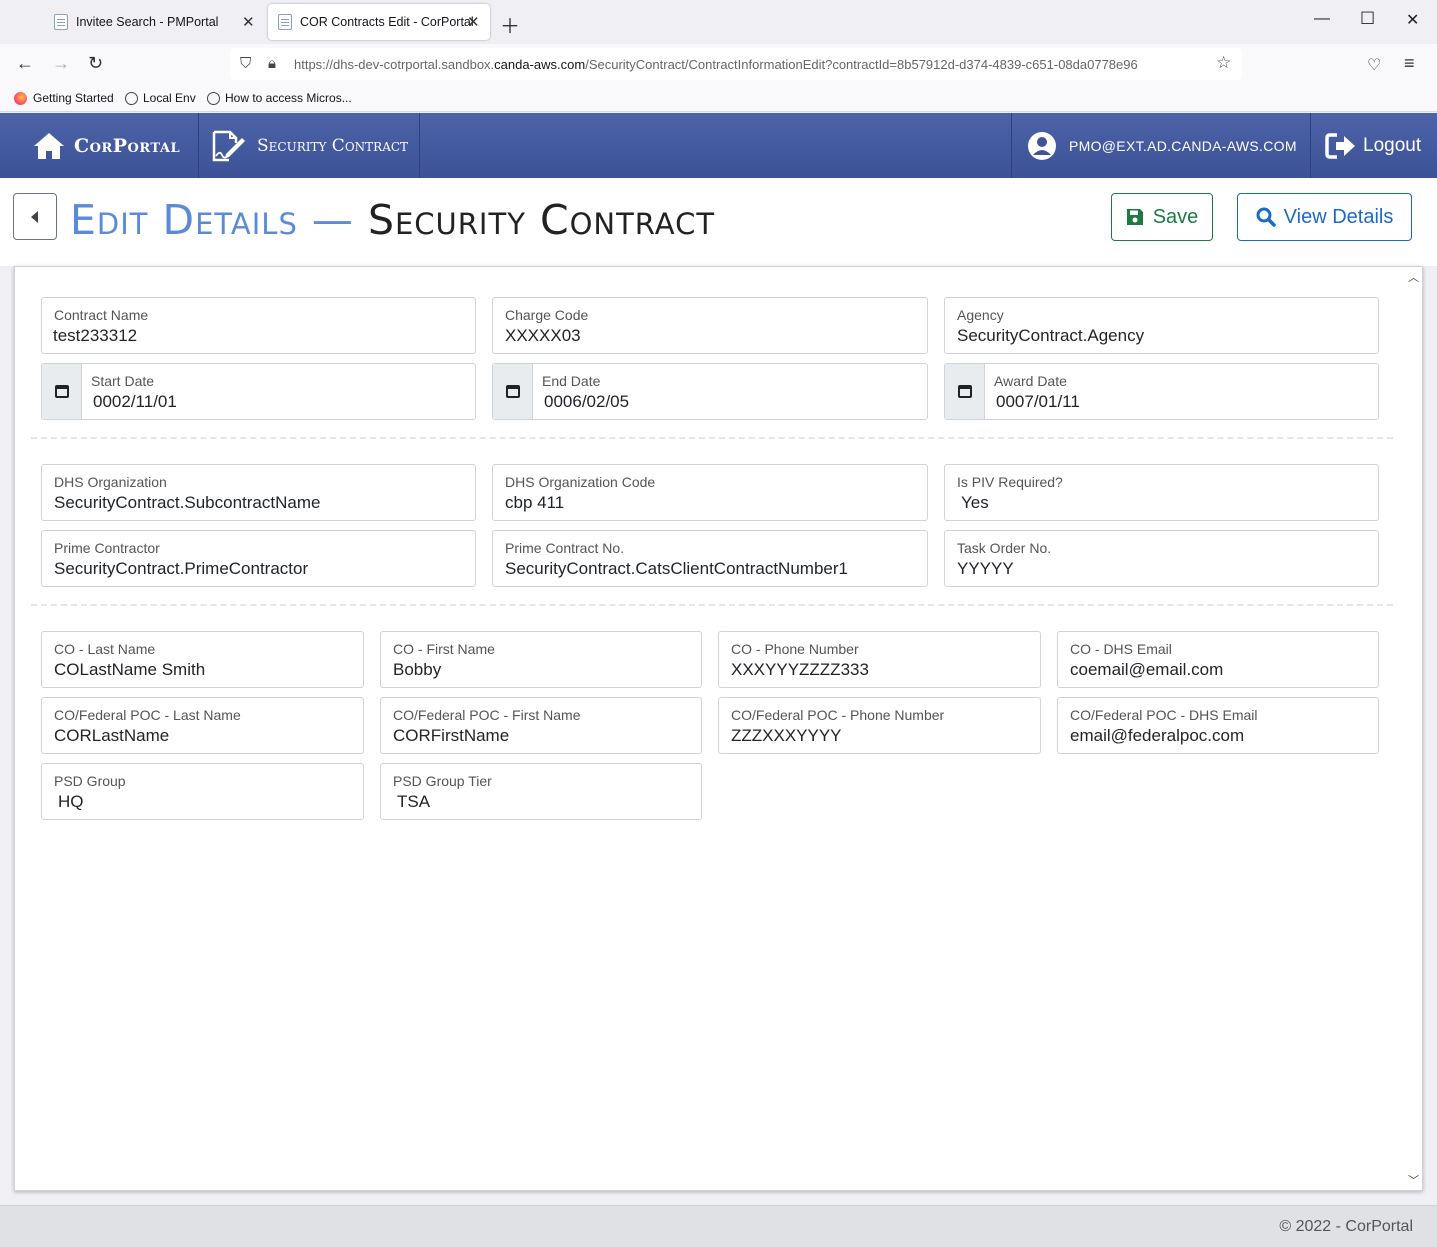 The image size is (1437, 1247). I want to click on browser-tab-cor-contracts: COR Contracts Edit - CorPortal ✕, so click(379, 22).